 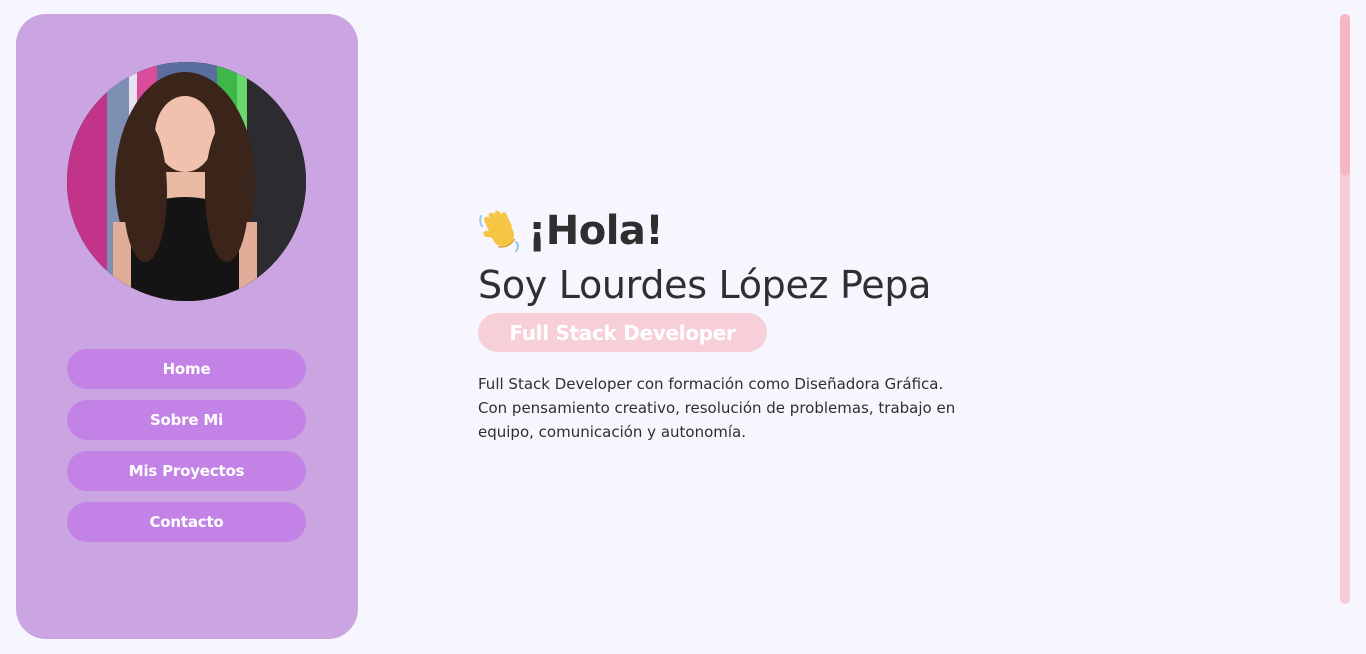 What do you see at coordinates (501, 231) in the screenshot?
I see `waving-hand-icon` at bounding box center [501, 231].